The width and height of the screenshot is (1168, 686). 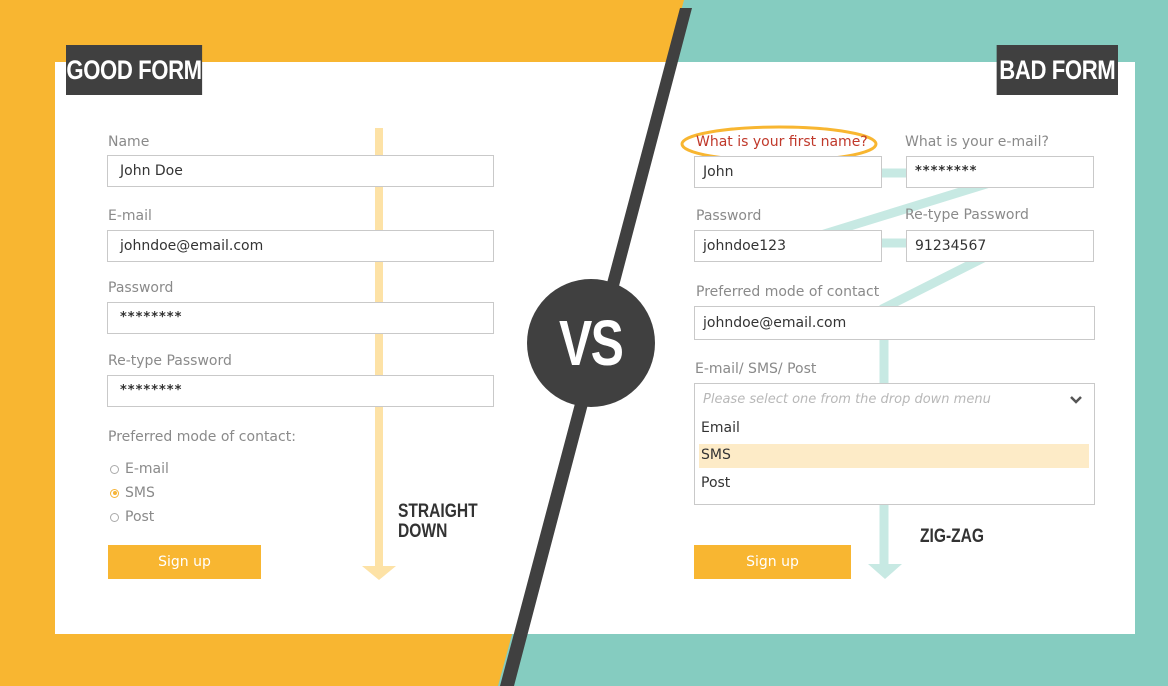 What do you see at coordinates (894, 456) in the screenshot?
I see `dropdown-option-sms-highlight: SMS` at bounding box center [894, 456].